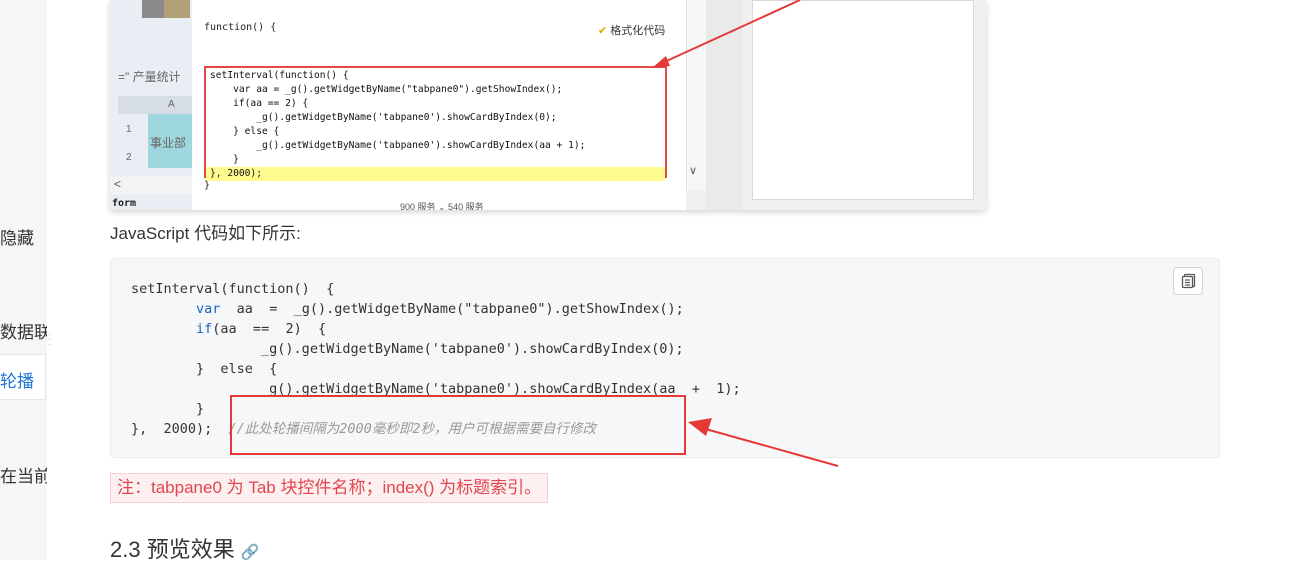  What do you see at coordinates (632, 31) in the screenshot?
I see `format-code-button: ✔ 格式化代码` at bounding box center [632, 31].